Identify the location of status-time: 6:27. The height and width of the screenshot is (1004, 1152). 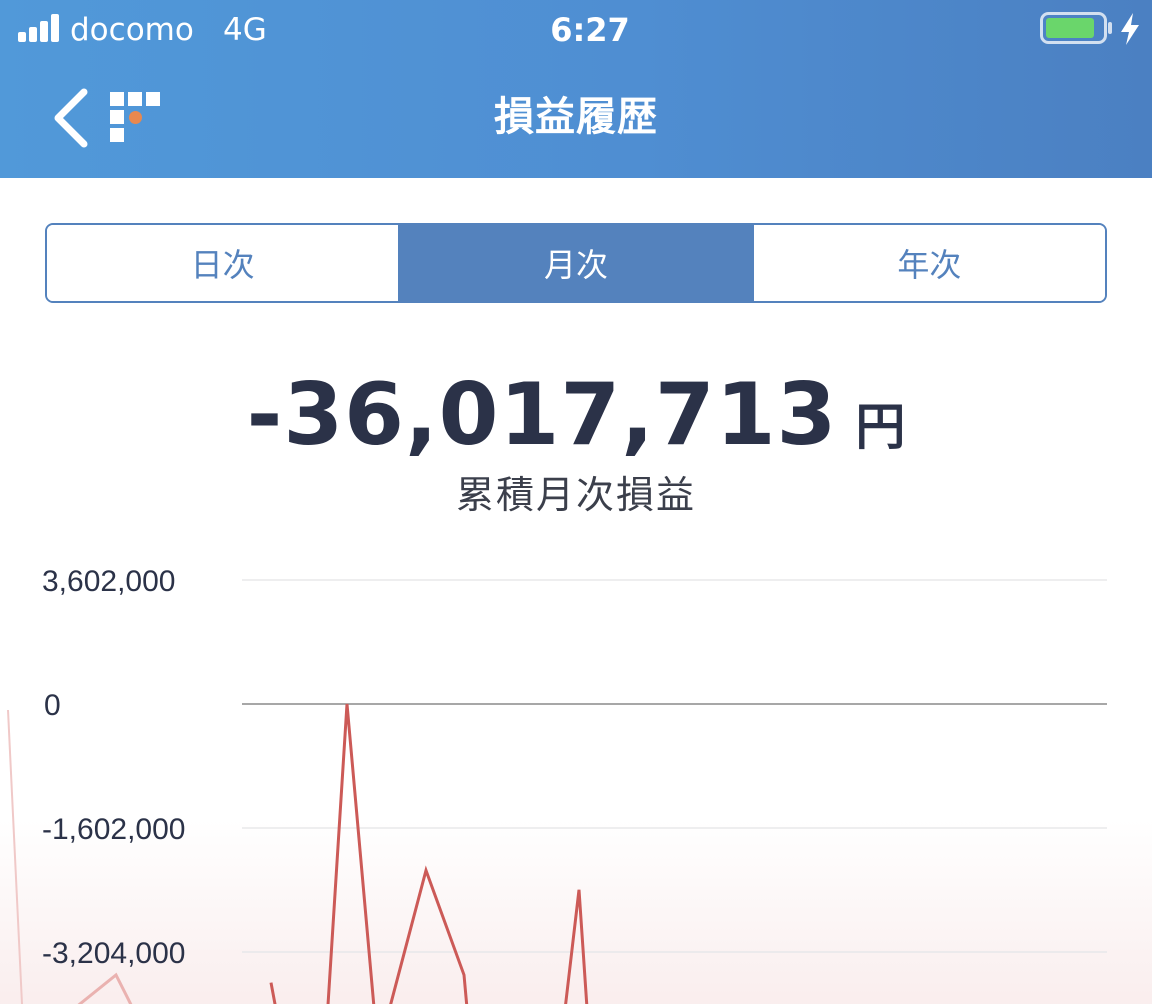
(590, 30).